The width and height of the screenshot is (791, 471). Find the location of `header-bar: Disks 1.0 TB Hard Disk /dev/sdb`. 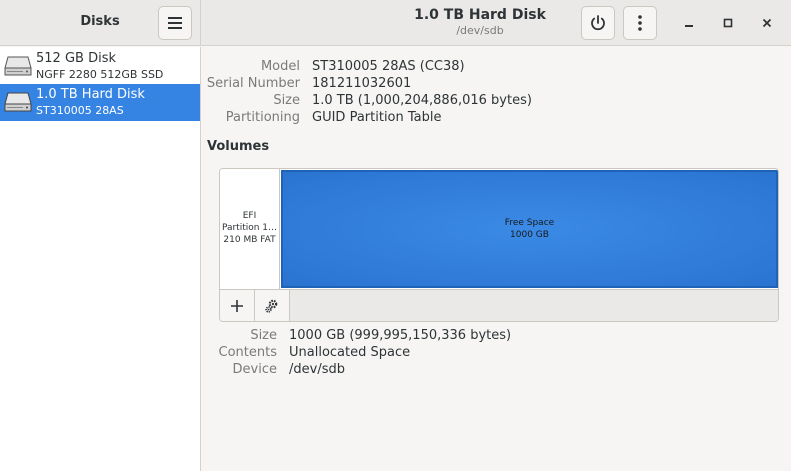

header-bar: Disks 1.0 TB Hard Disk /dev/sdb is located at coordinates (395, 23).